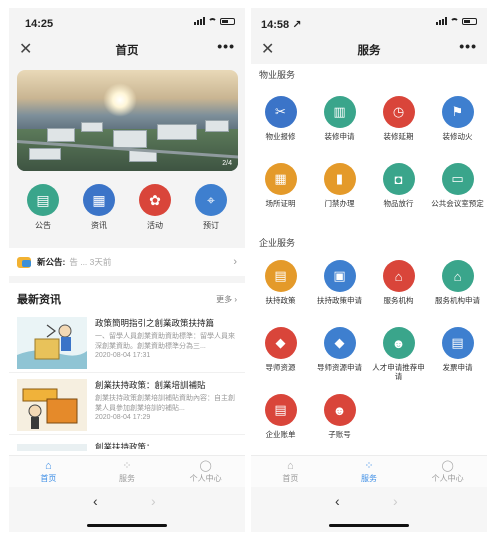 The height and width of the screenshot is (540, 493). I want to click on service-item-support-policy: ▤ 扶持政策, so click(280, 293).